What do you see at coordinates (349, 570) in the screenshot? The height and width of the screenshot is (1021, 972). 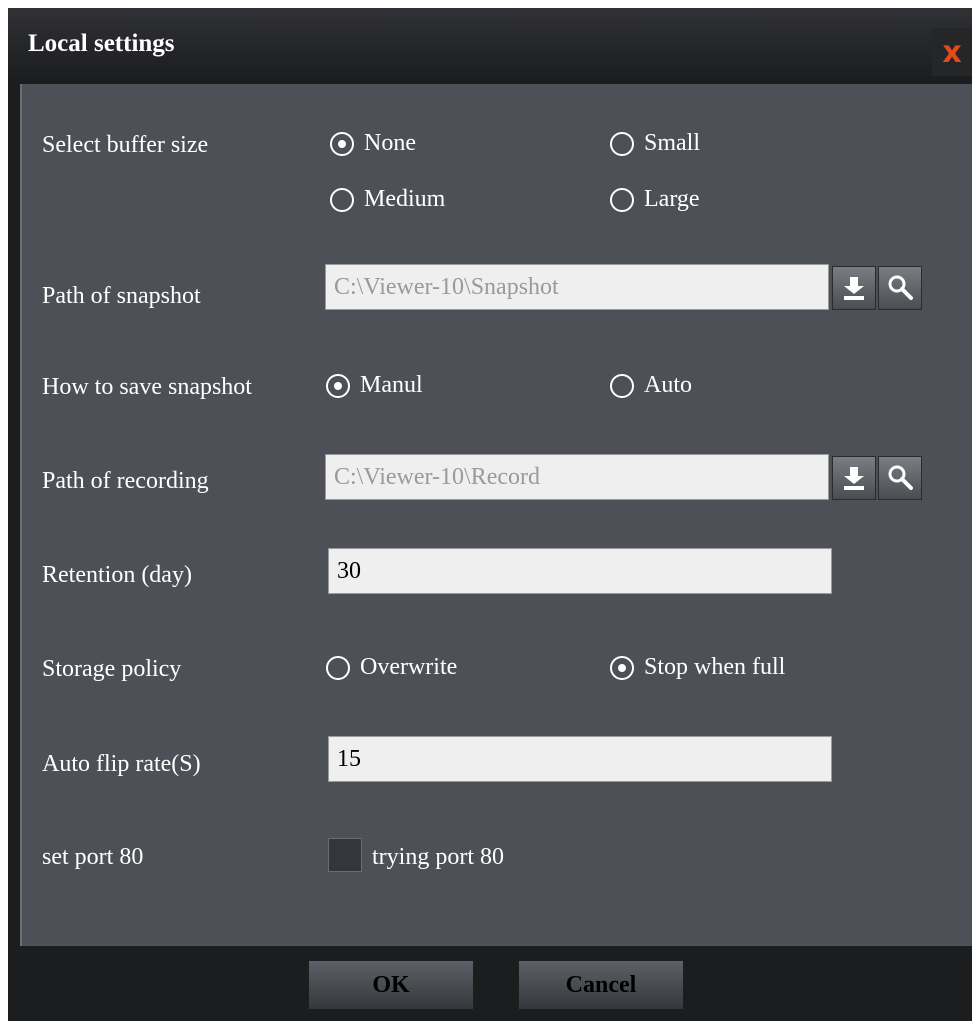 I see `retention-value: 30` at bounding box center [349, 570].